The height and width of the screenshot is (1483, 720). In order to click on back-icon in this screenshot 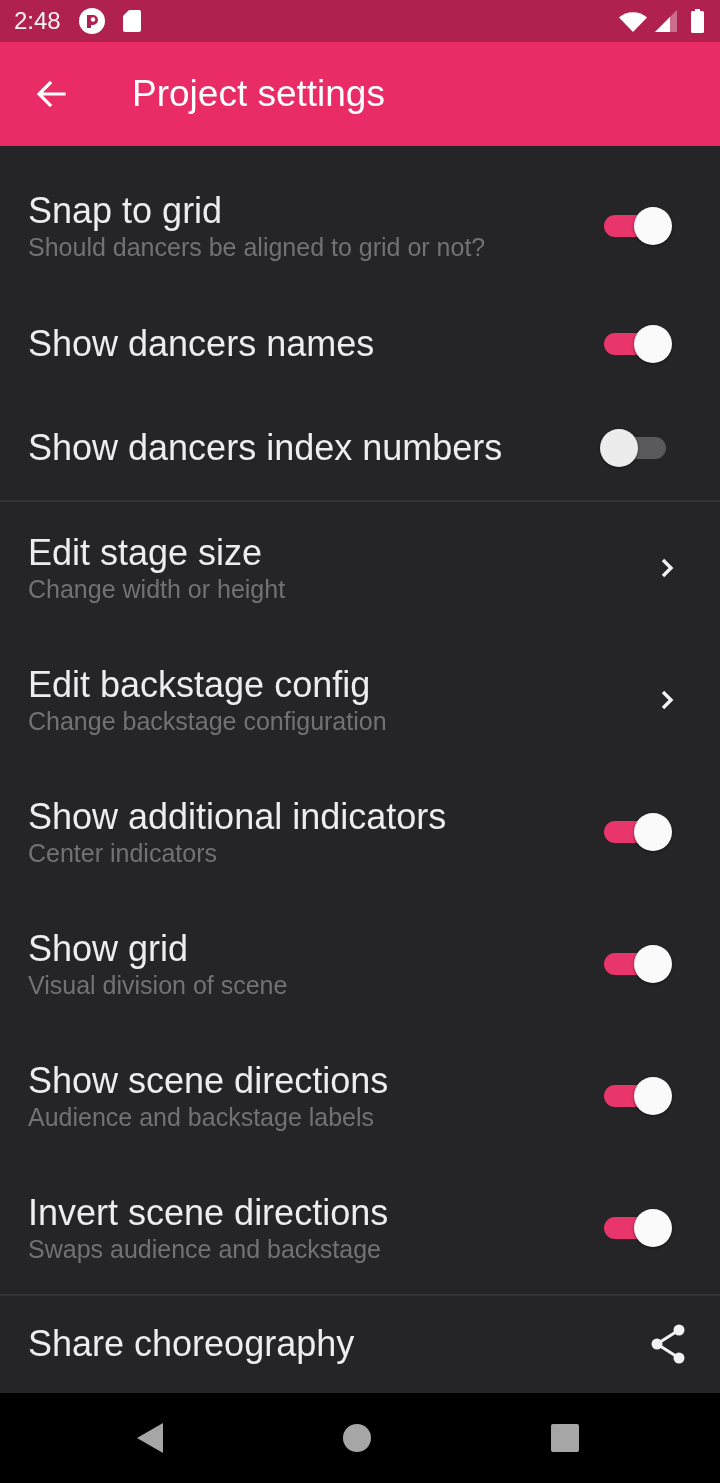, I will do `click(150, 1438)`.